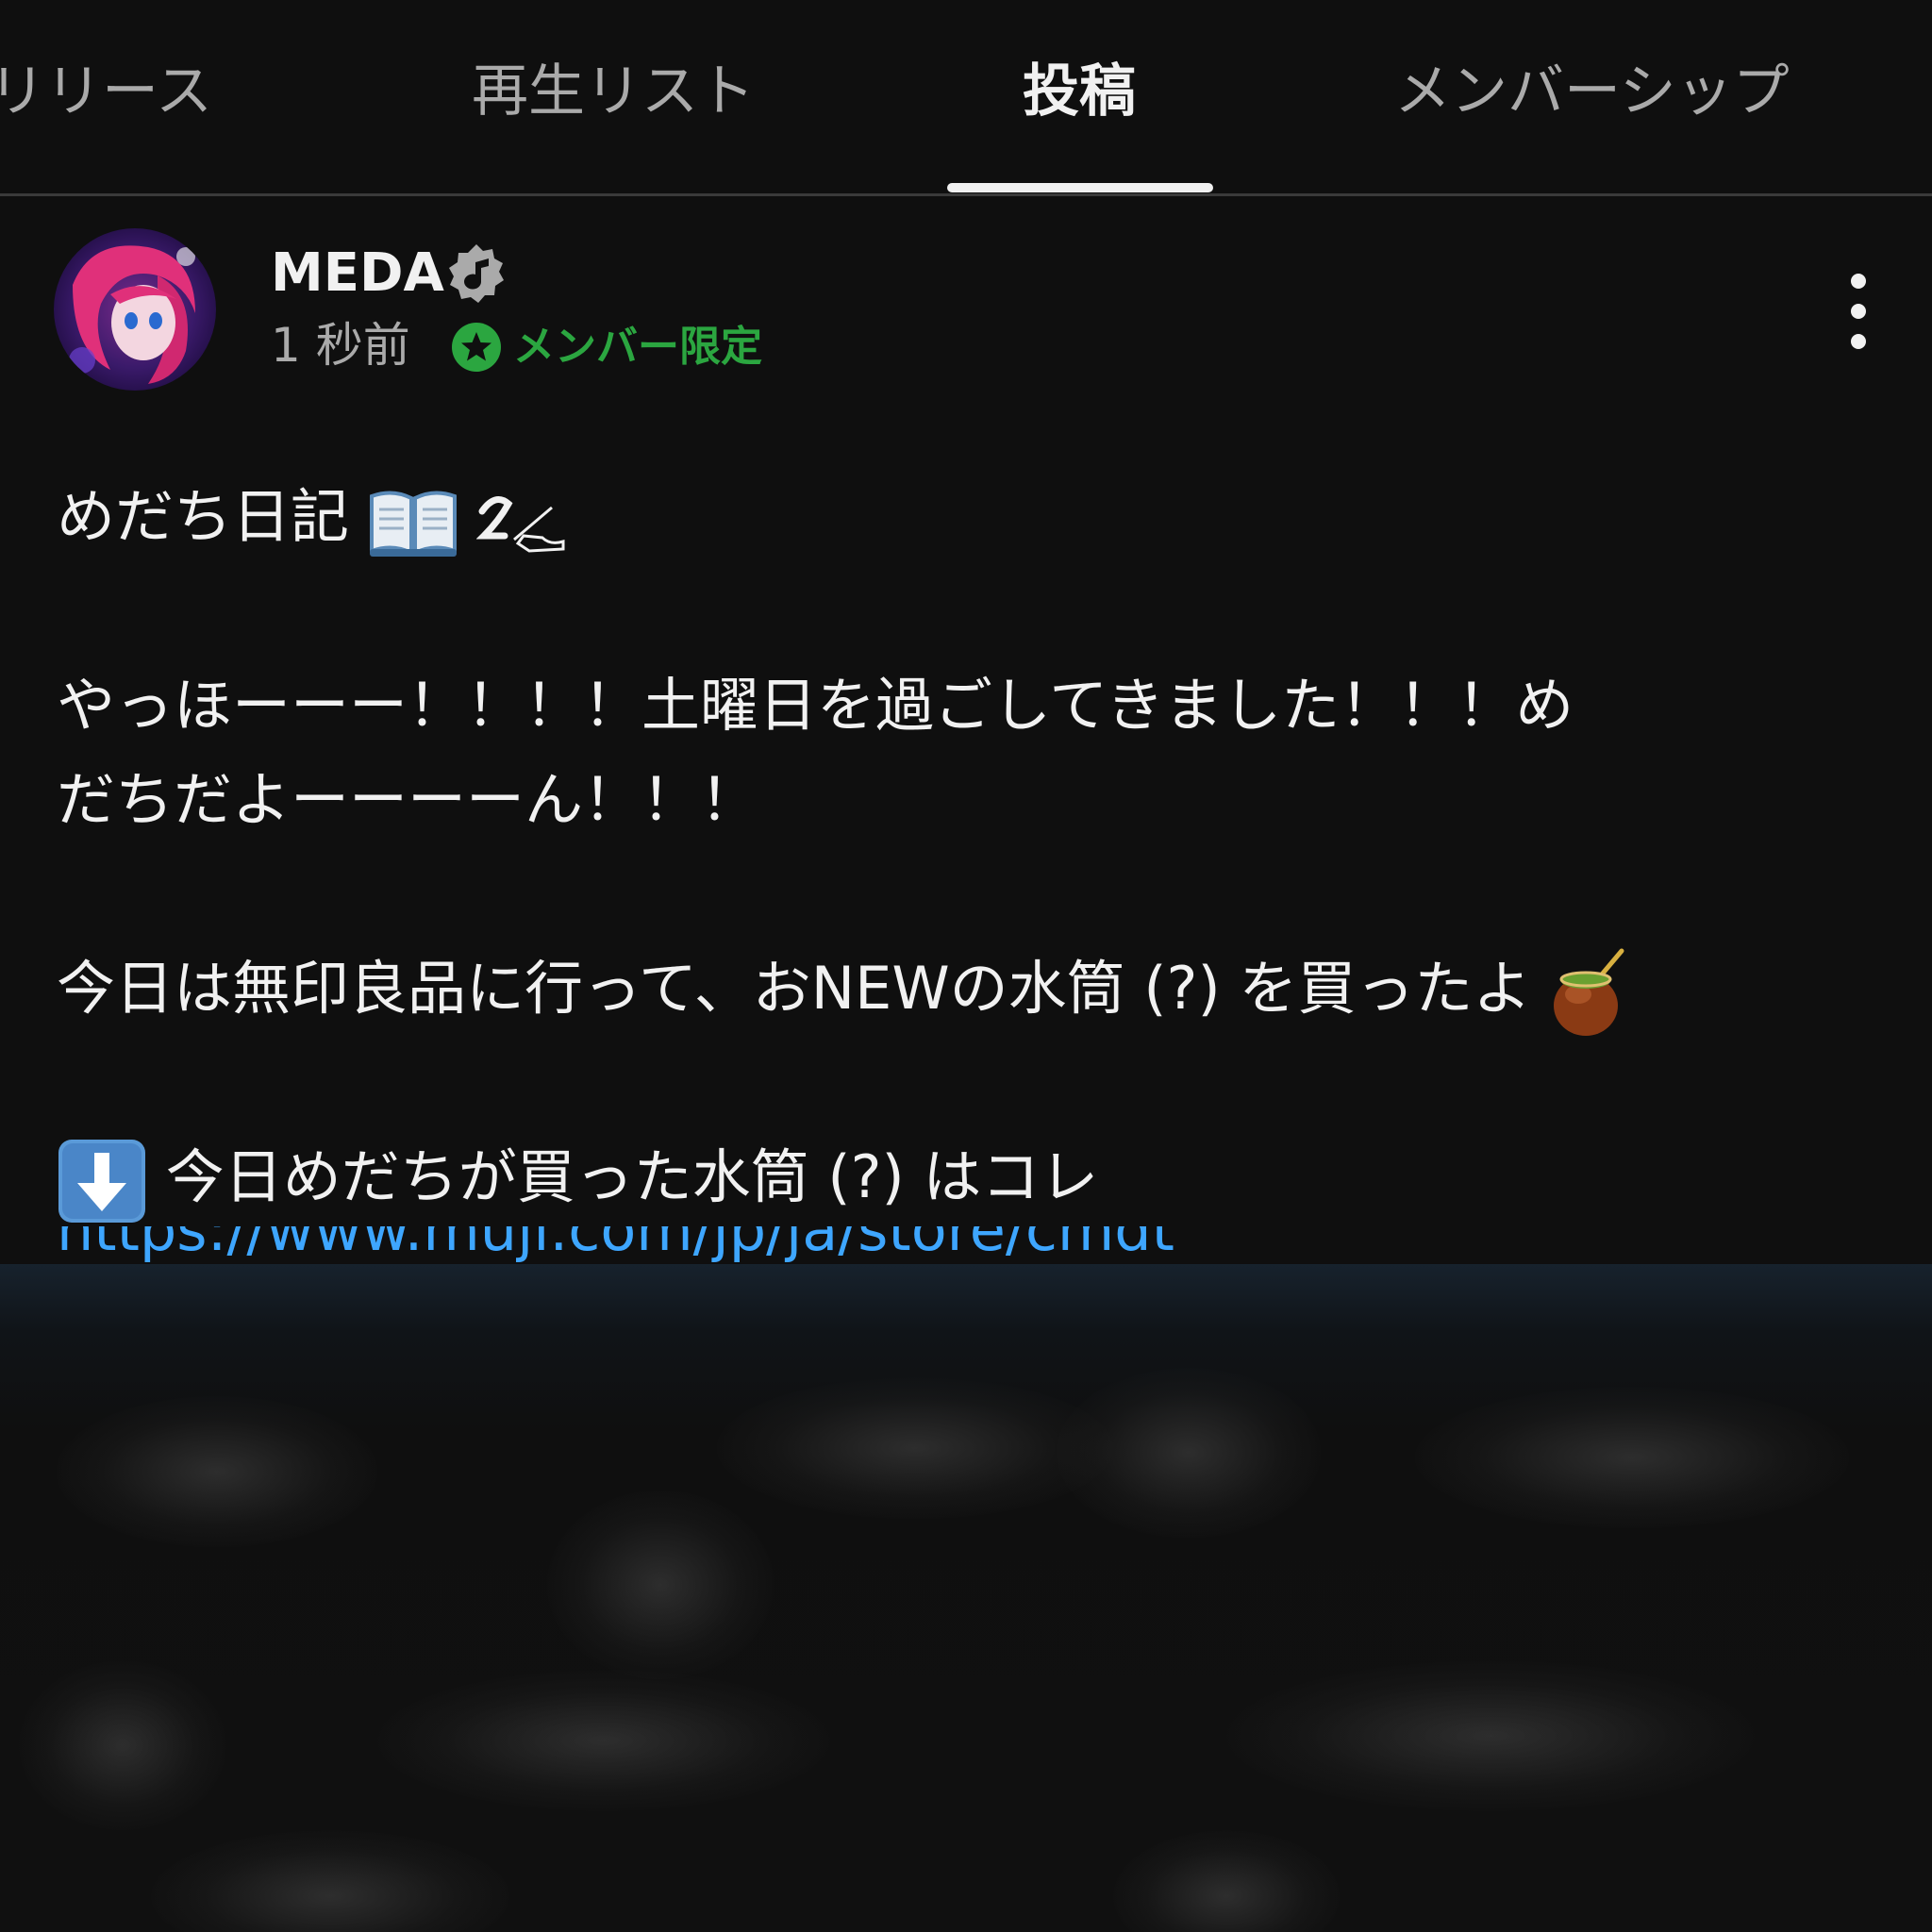  I want to click on open-book-icon, so click(413, 524).